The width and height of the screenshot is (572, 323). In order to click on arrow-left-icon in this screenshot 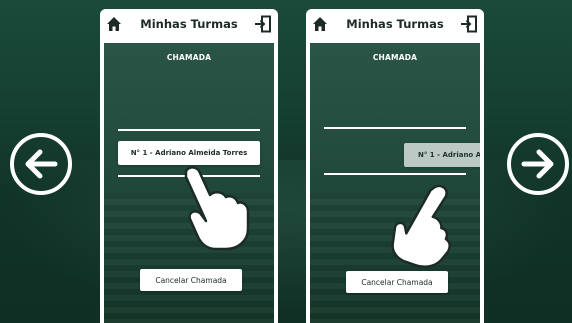, I will do `click(41, 164)`.